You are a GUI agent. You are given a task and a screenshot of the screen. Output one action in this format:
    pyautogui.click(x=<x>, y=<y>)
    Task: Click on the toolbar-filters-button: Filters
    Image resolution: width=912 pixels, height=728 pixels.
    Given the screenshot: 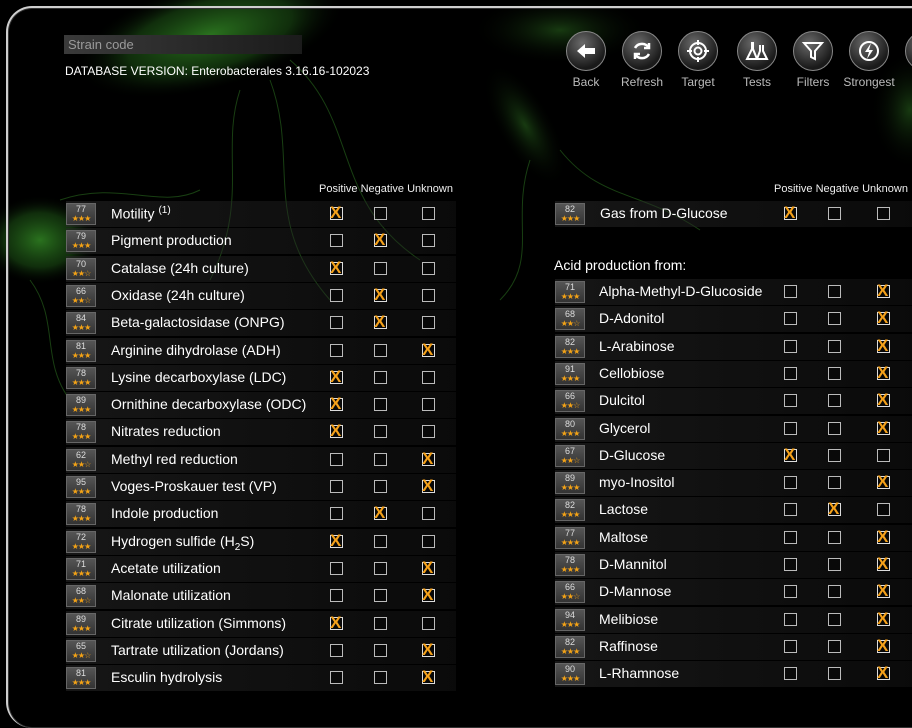 What is the action you would take?
    pyautogui.click(x=813, y=60)
    